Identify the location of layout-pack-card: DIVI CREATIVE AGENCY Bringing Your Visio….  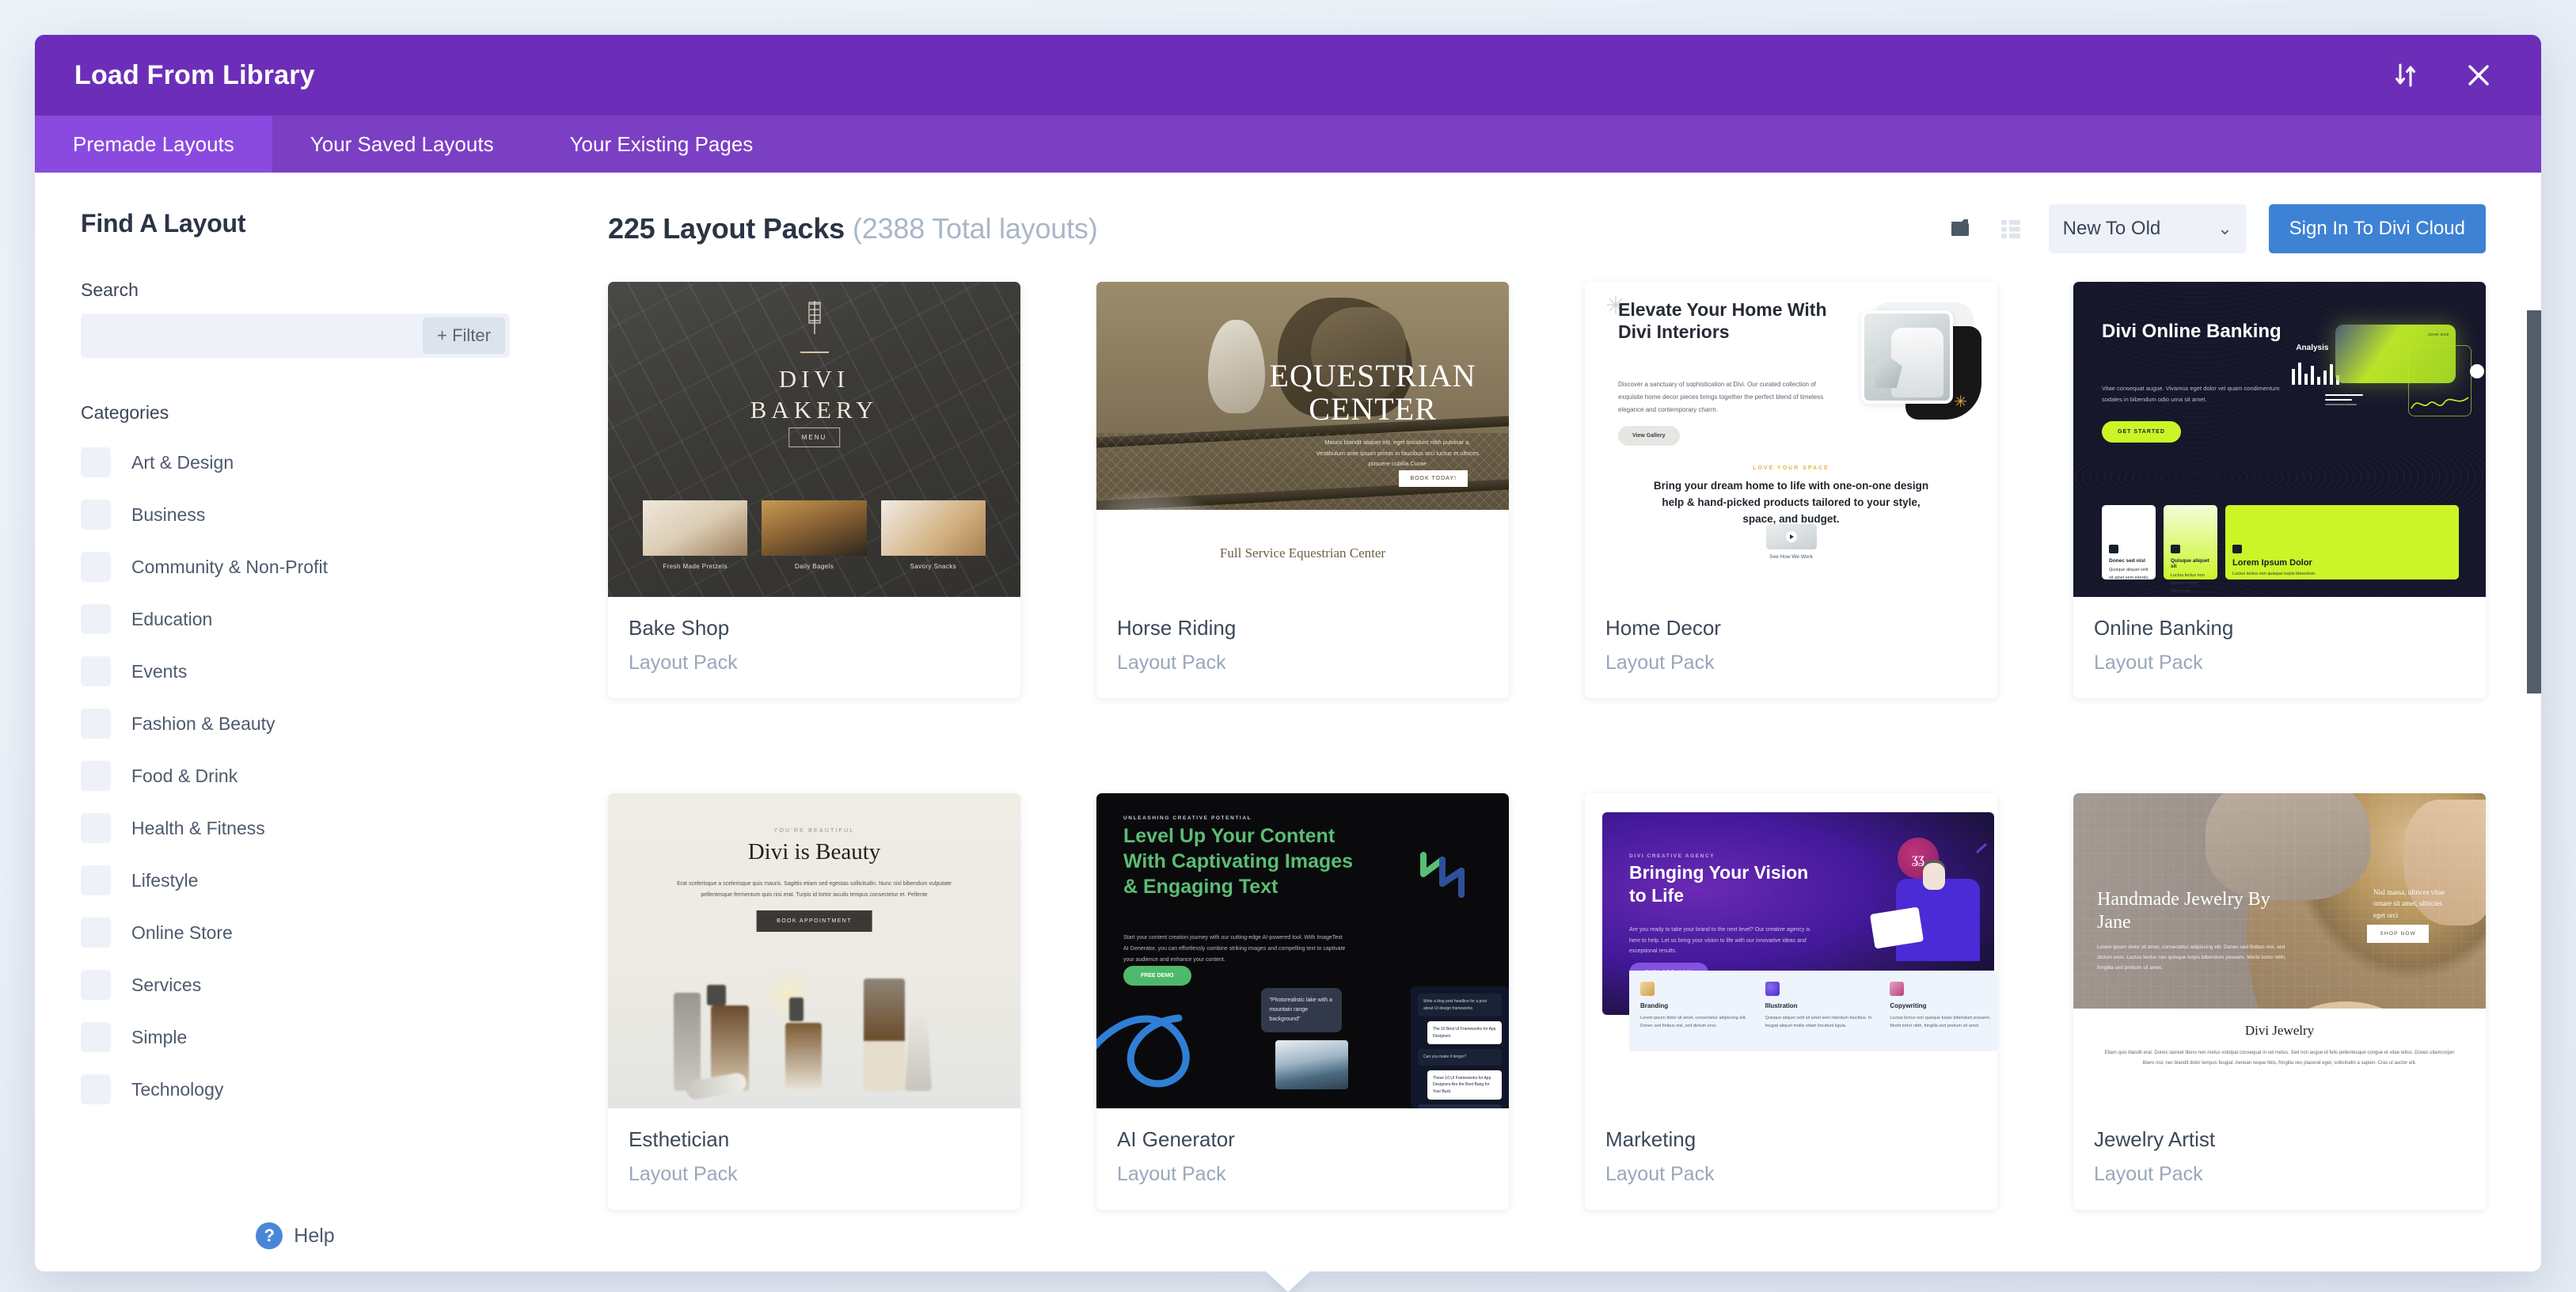
(1791, 1008).